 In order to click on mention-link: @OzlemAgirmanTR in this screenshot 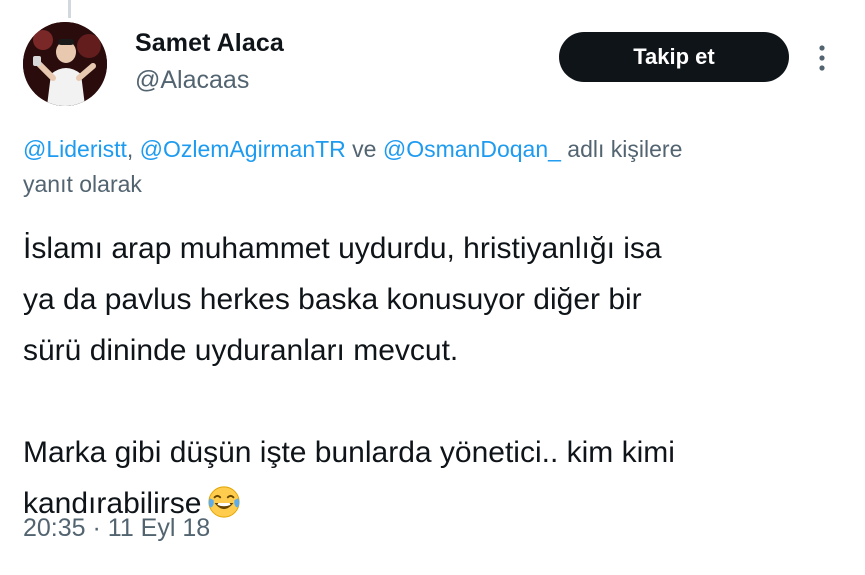, I will do `click(243, 149)`.